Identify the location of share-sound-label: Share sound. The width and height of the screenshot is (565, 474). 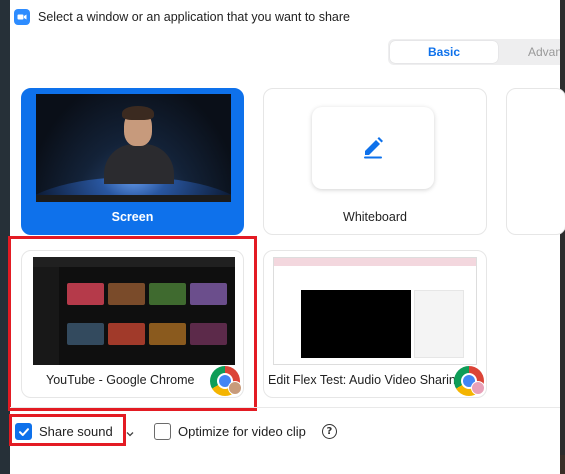
(76, 431).